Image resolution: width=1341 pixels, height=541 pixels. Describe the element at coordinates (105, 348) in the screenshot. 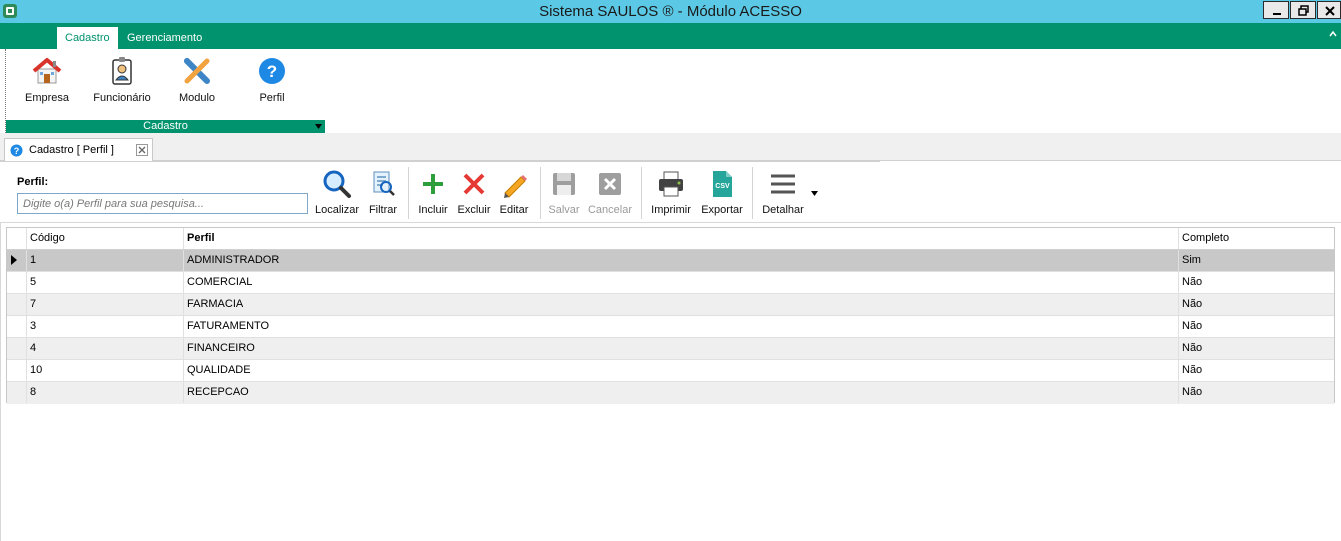

I see `cell-codigo: 4` at that location.